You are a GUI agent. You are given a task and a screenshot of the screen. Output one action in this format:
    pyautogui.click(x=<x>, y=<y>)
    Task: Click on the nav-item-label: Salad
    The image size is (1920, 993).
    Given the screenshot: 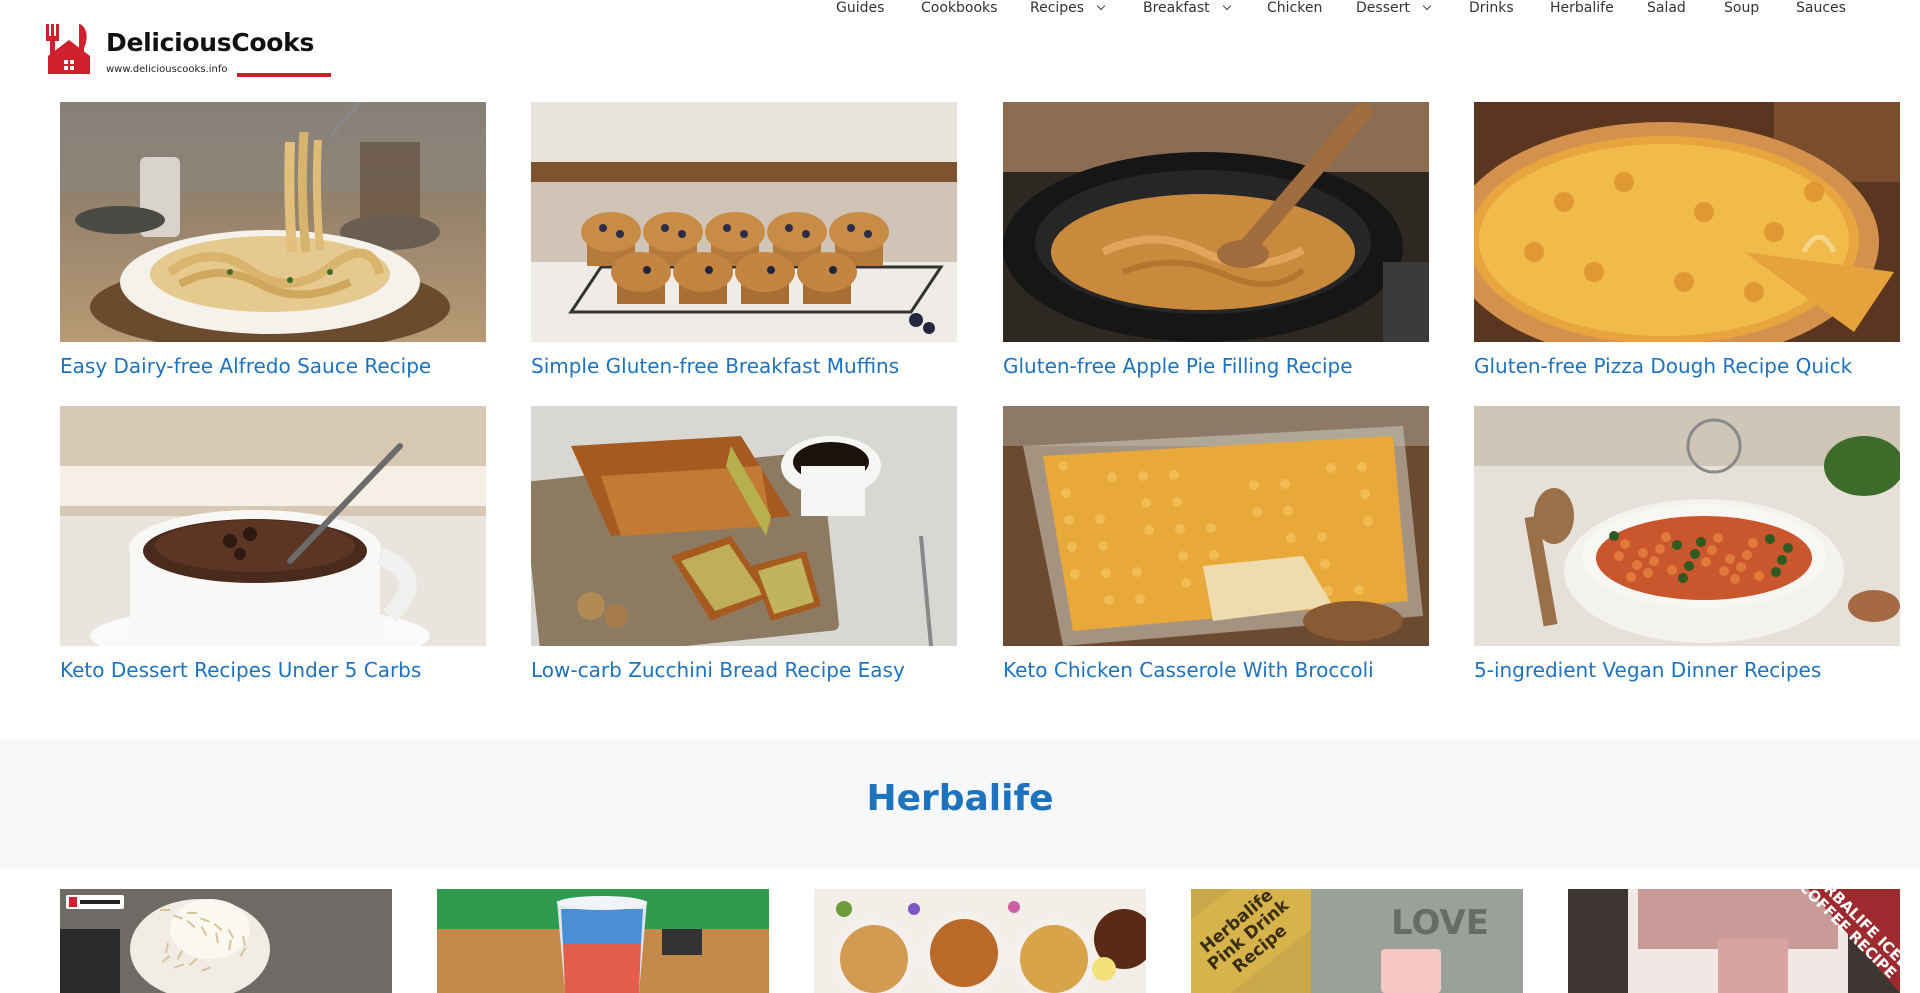 What is the action you would take?
    pyautogui.click(x=1666, y=8)
    